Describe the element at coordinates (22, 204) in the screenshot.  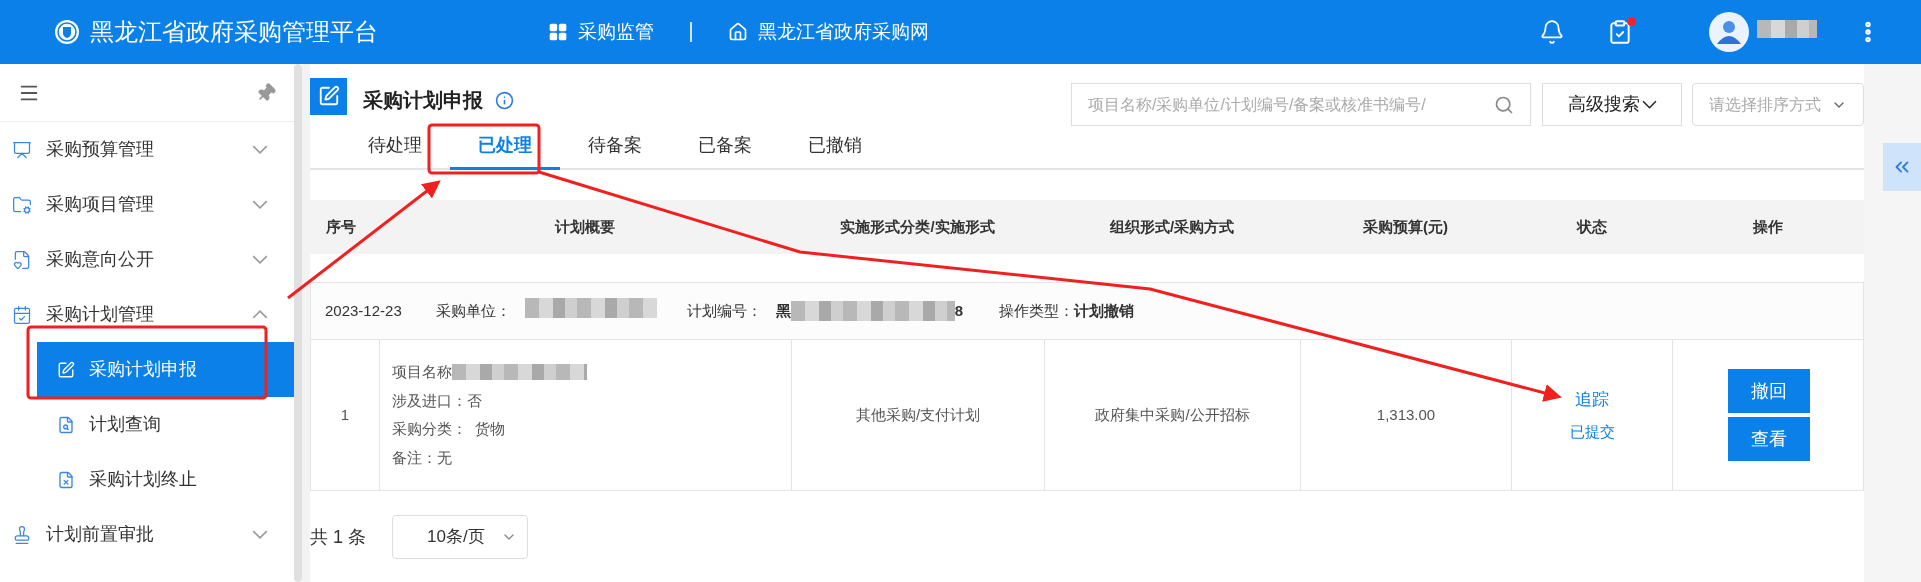
I see `folder-icon` at that location.